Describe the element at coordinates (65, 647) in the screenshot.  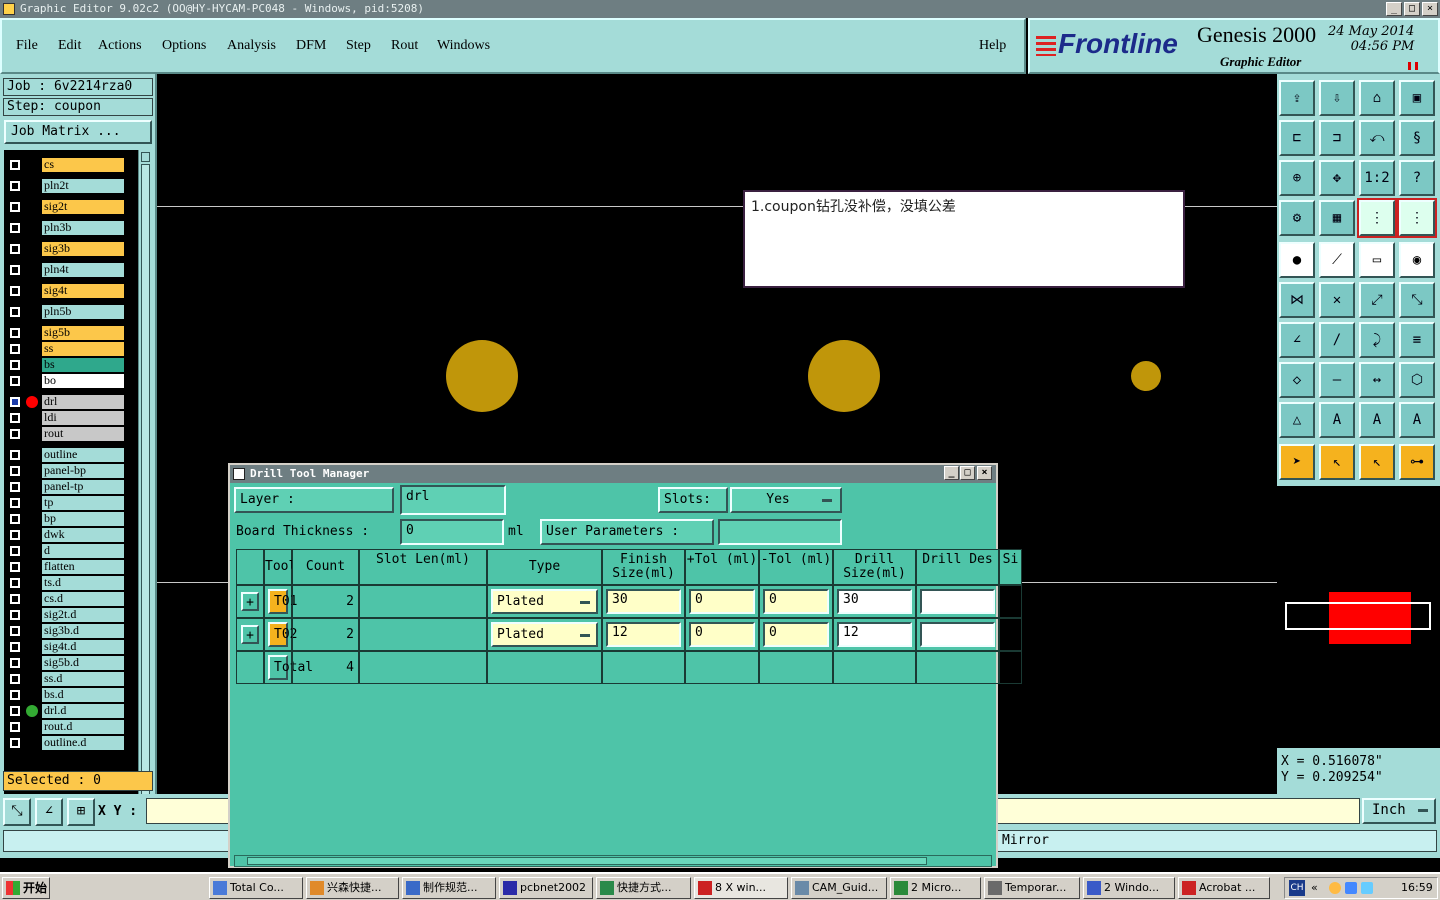
I see `layer-row-sig4t-d: sig4t.d` at that location.